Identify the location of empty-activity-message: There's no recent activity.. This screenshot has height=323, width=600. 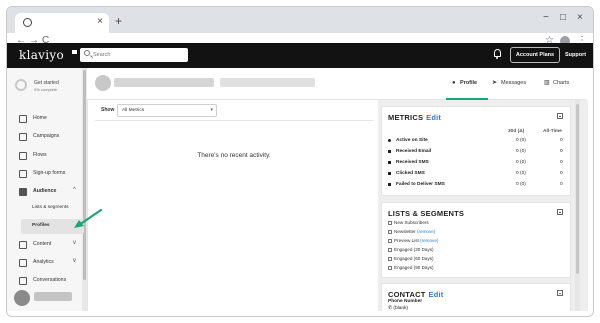
(234, 155).